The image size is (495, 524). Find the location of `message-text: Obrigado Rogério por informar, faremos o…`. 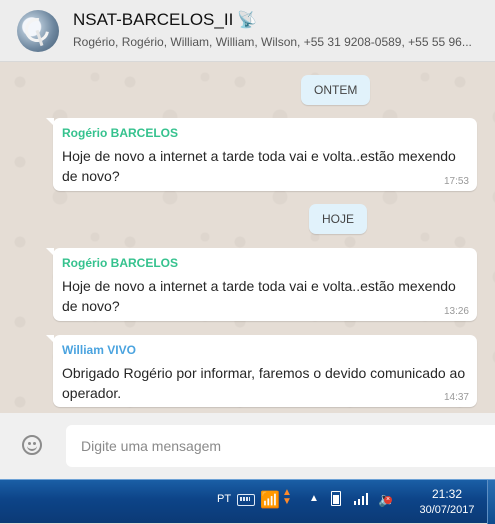

message-text: Obrigado Rogério por informar, faremos o… is located at coordinates (264, 383).